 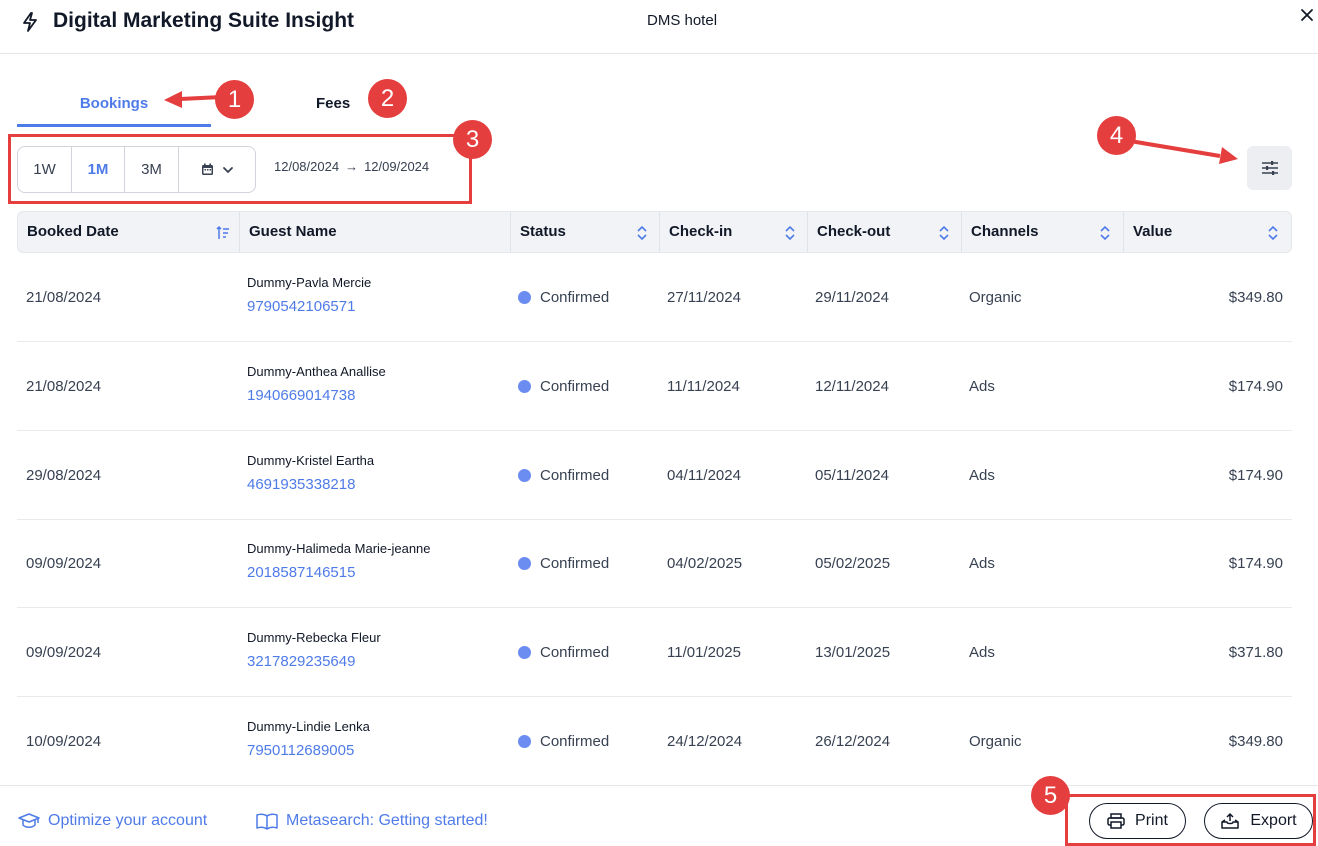 What do you see at coordinates (316, 371) in the screenshot?
I see `guest-name: Dummy-Anthea Anallise` at bounding box center [316, 371].